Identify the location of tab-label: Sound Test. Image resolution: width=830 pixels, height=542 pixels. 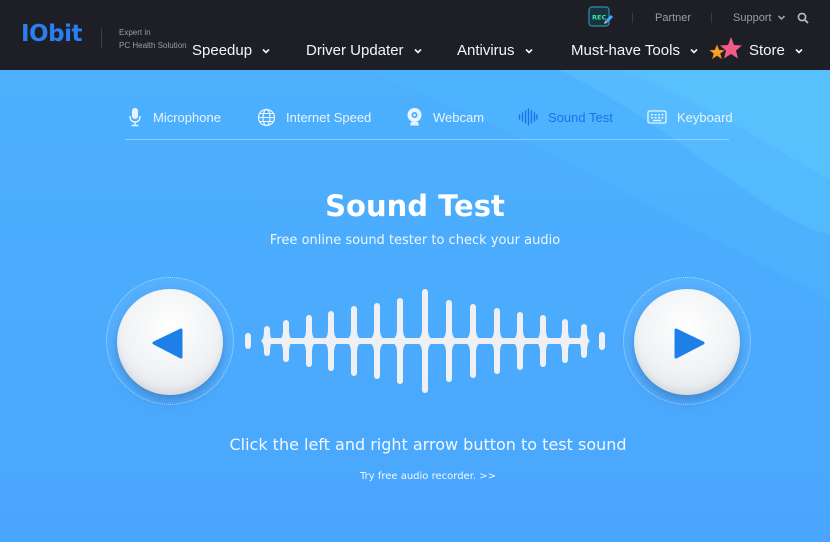
(580, 117).